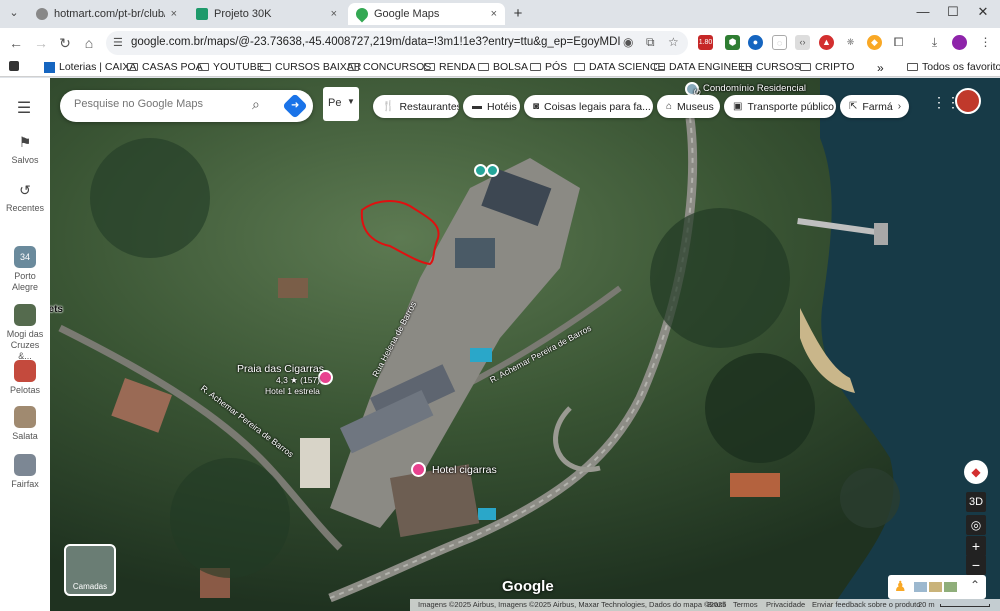  I want to click on extension-icon: ❋, so click(850, 42).